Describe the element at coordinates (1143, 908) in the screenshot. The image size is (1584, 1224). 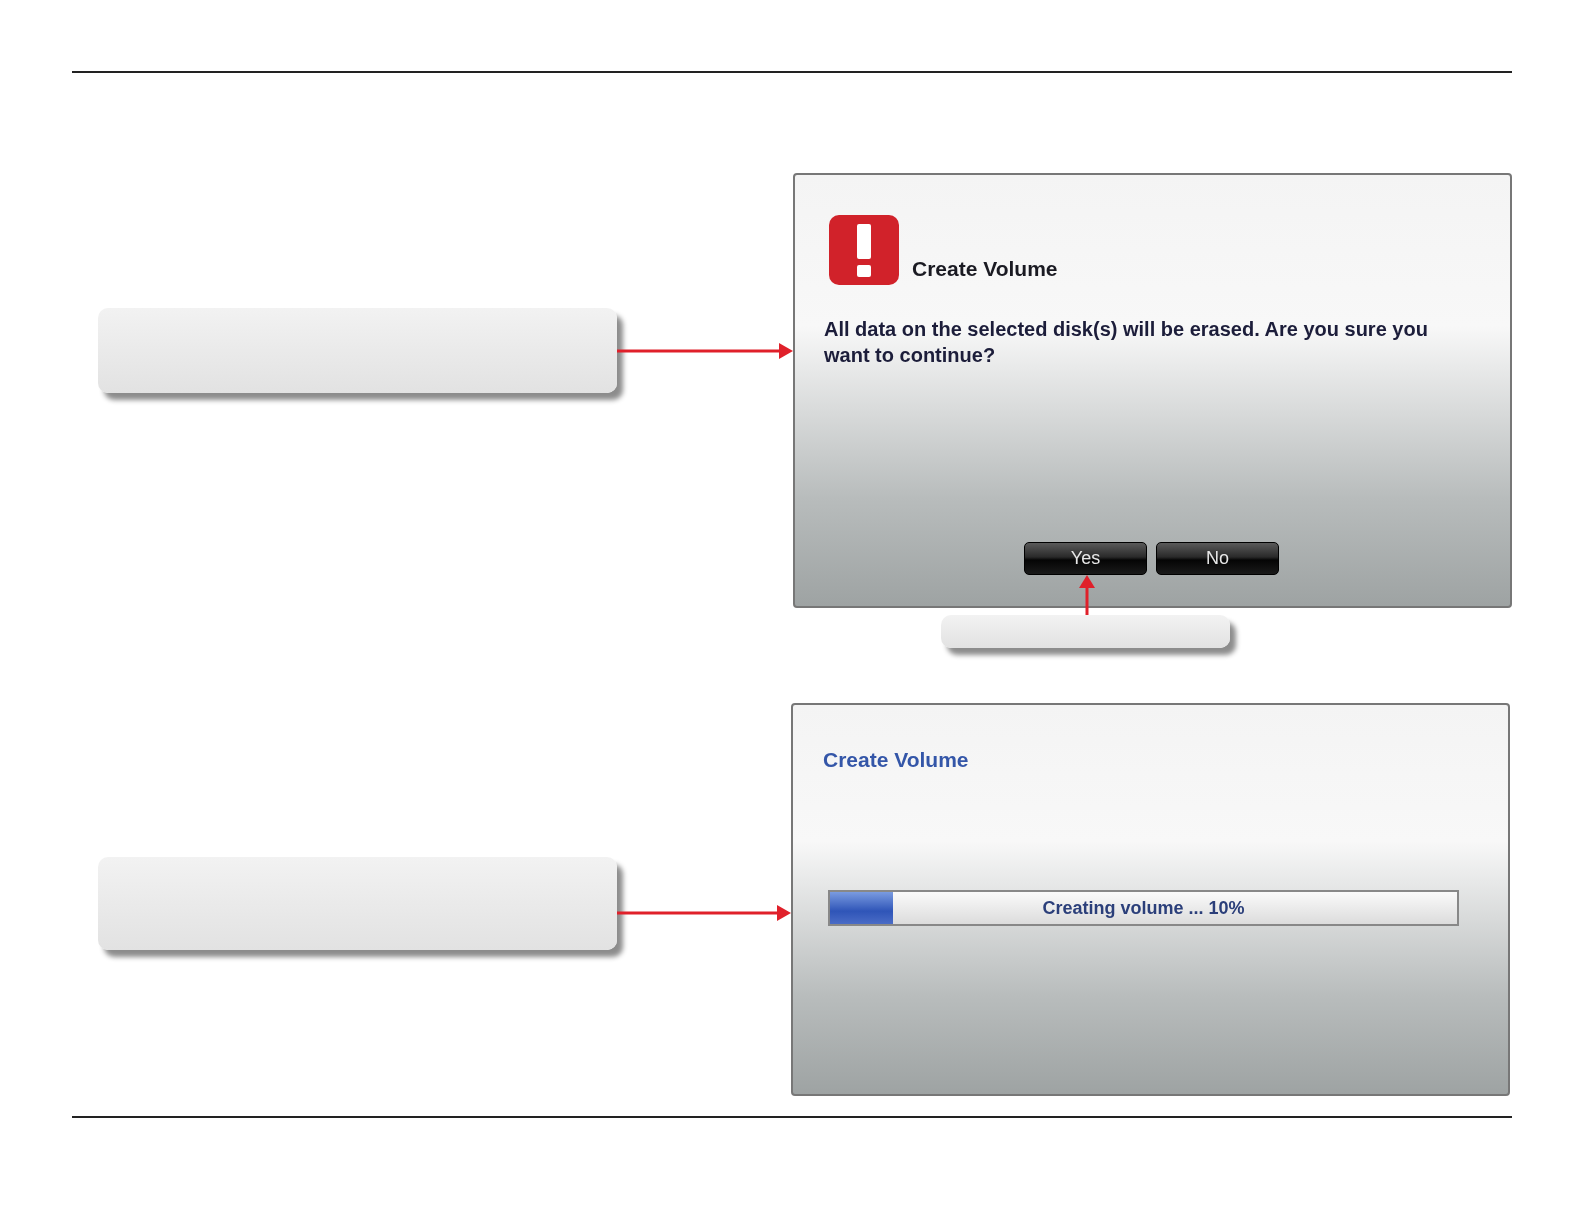
I see `progress-label: Creating volume ... 10%` at that location.